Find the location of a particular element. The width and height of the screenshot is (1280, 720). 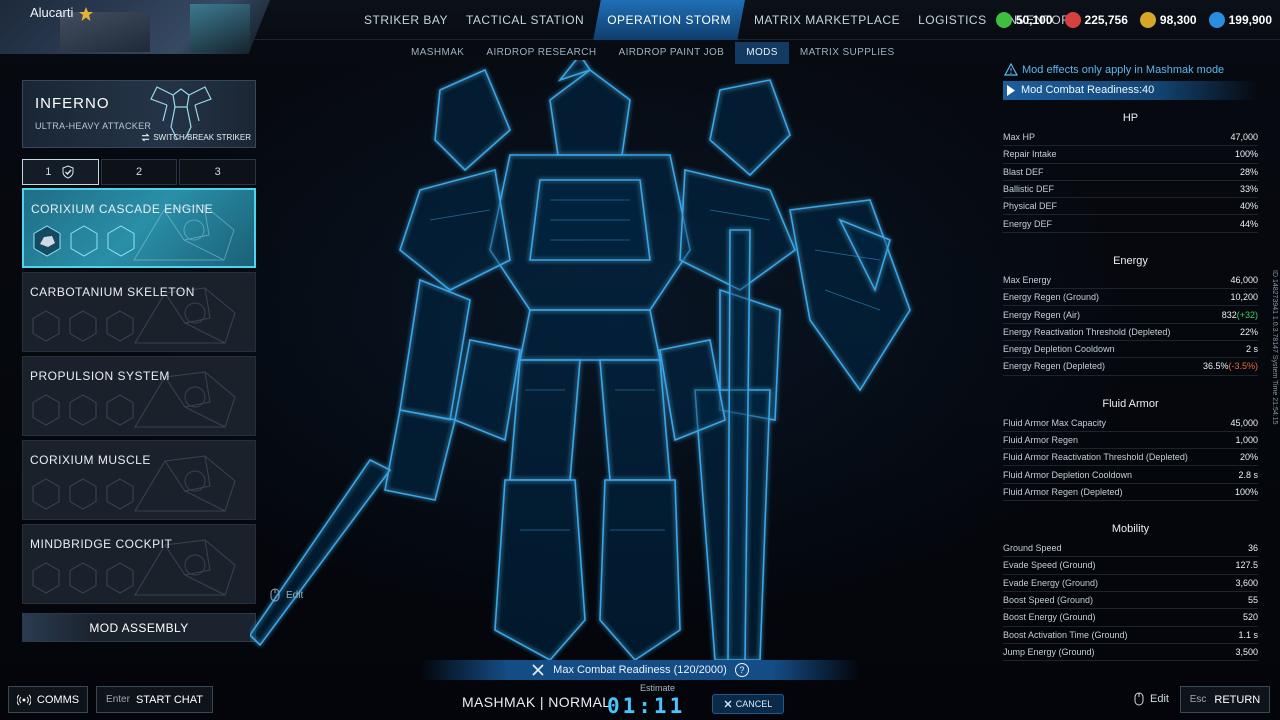

stat-value: 28% is located at coordinates (1248, 171).